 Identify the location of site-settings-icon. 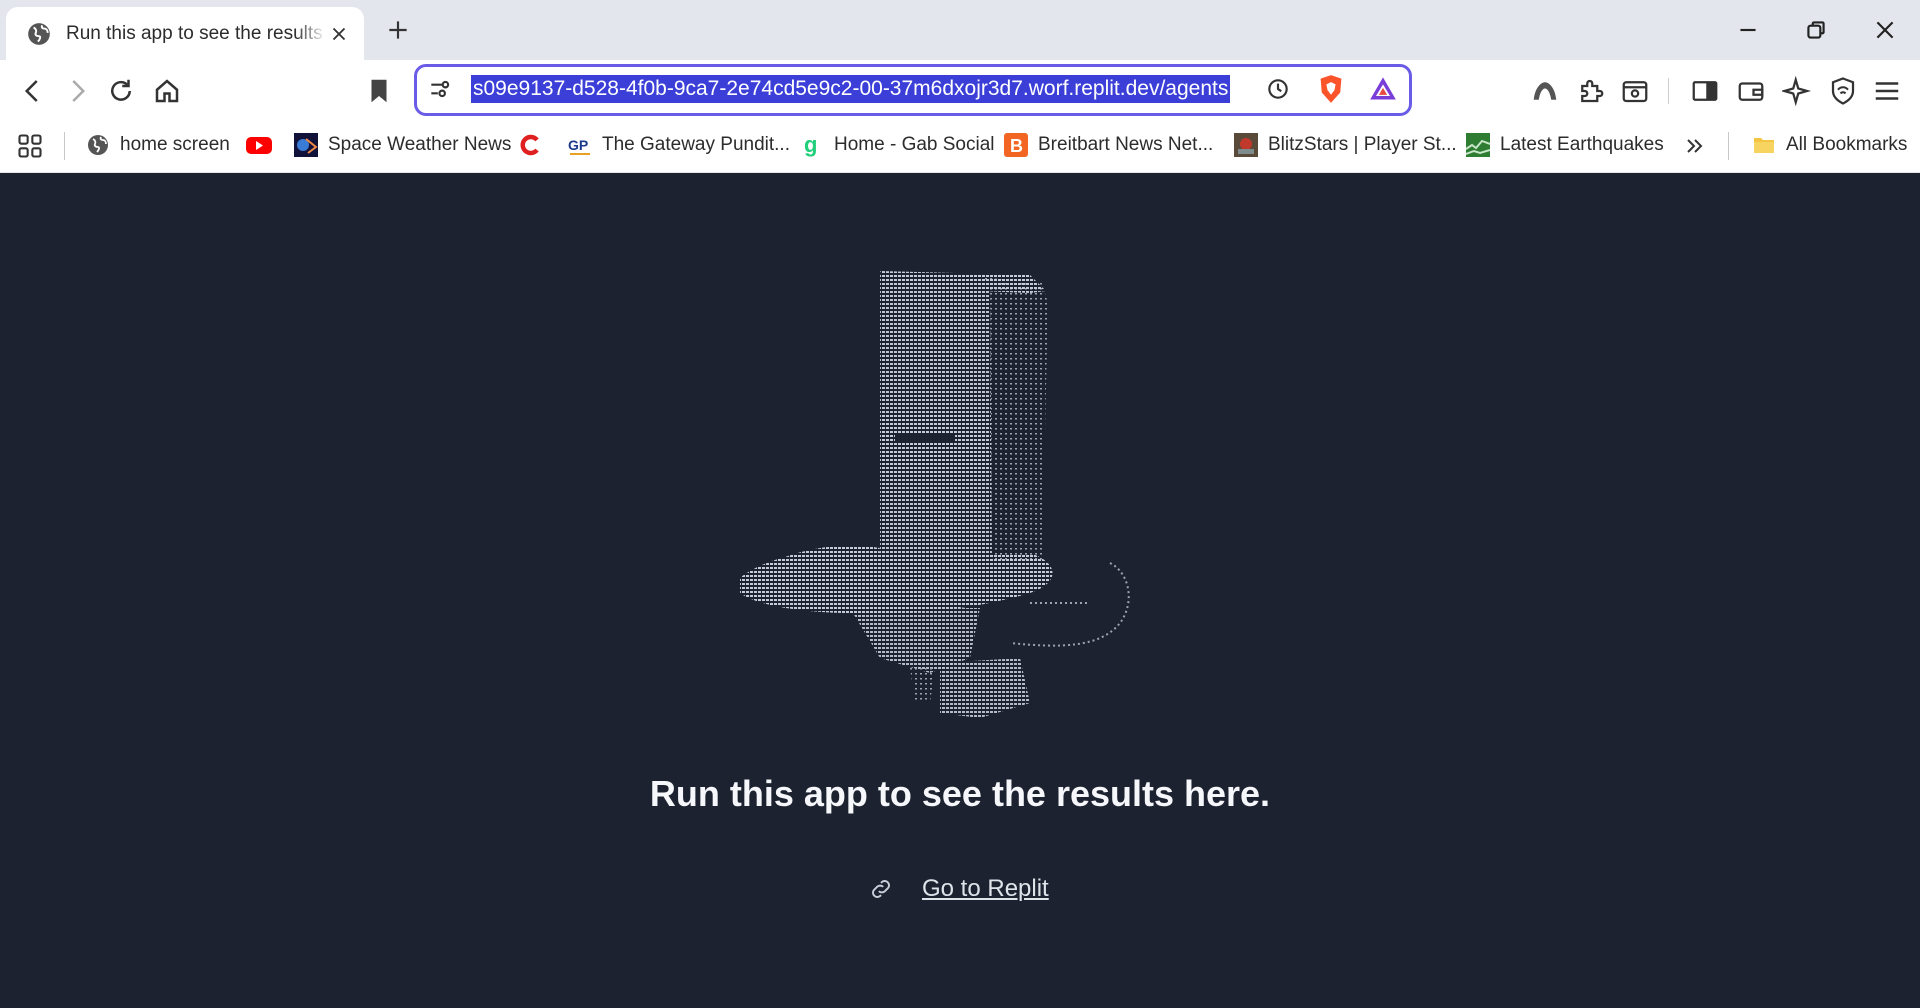
(440, 89).